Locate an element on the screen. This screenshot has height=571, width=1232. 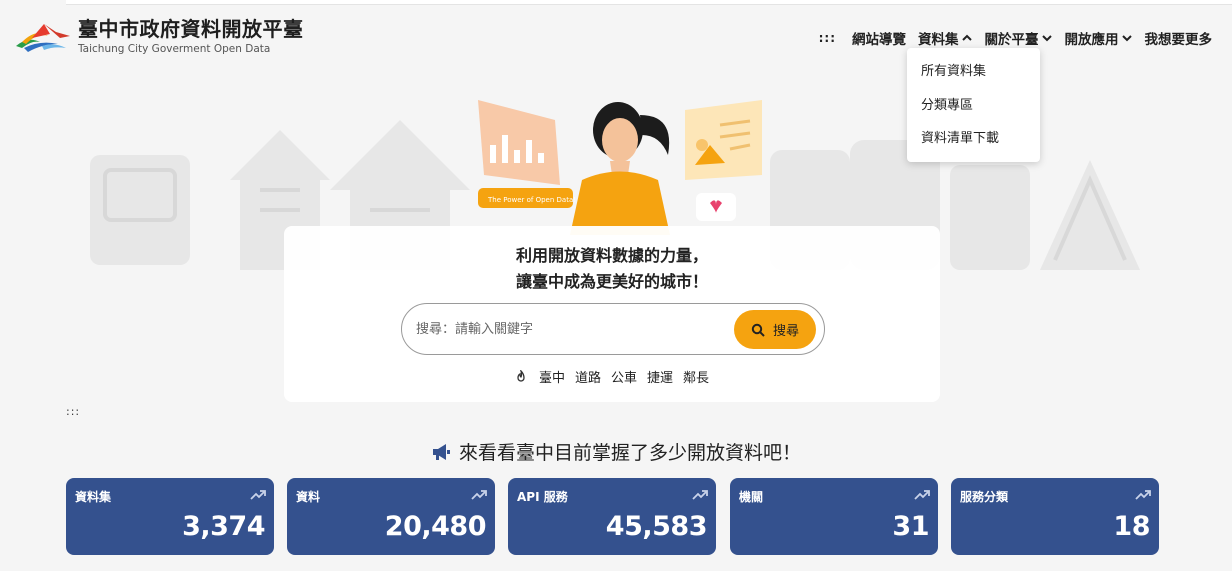
stat-card-data: 資料 20,480 is located at coordinates (391, 516).